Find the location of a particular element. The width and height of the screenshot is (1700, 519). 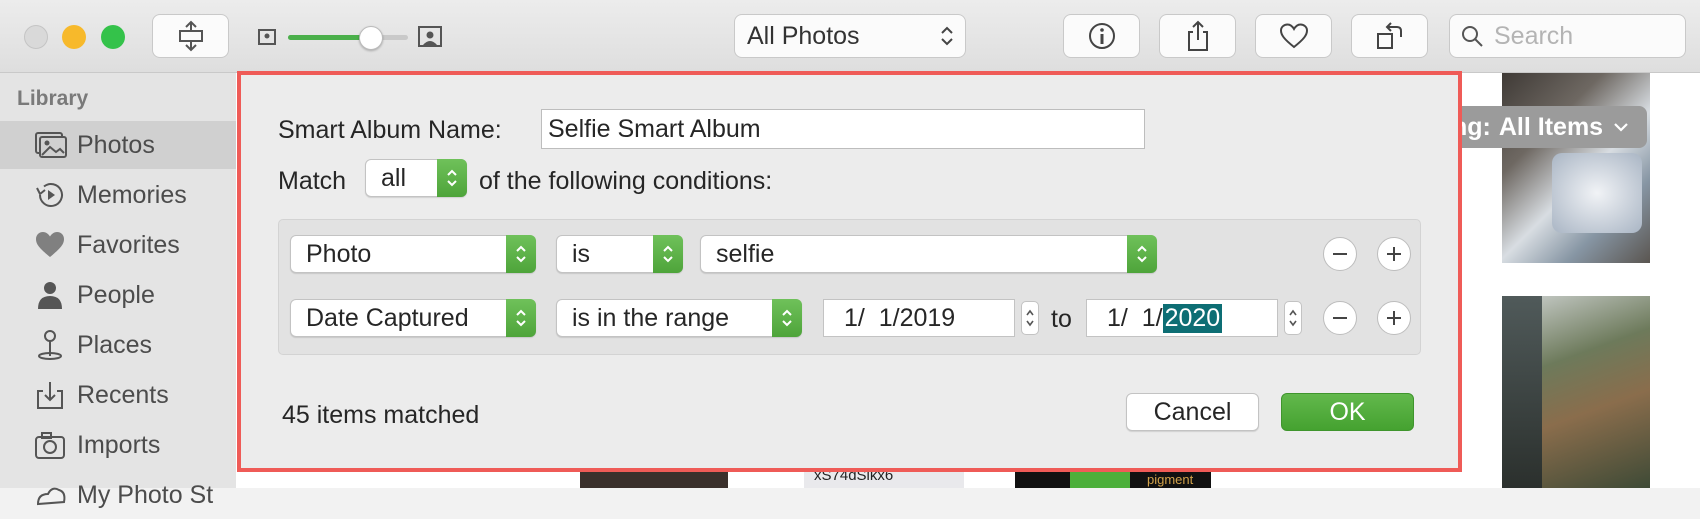

end-date-field: 1/ 1/2020 is located at coordinates (1182, 318).